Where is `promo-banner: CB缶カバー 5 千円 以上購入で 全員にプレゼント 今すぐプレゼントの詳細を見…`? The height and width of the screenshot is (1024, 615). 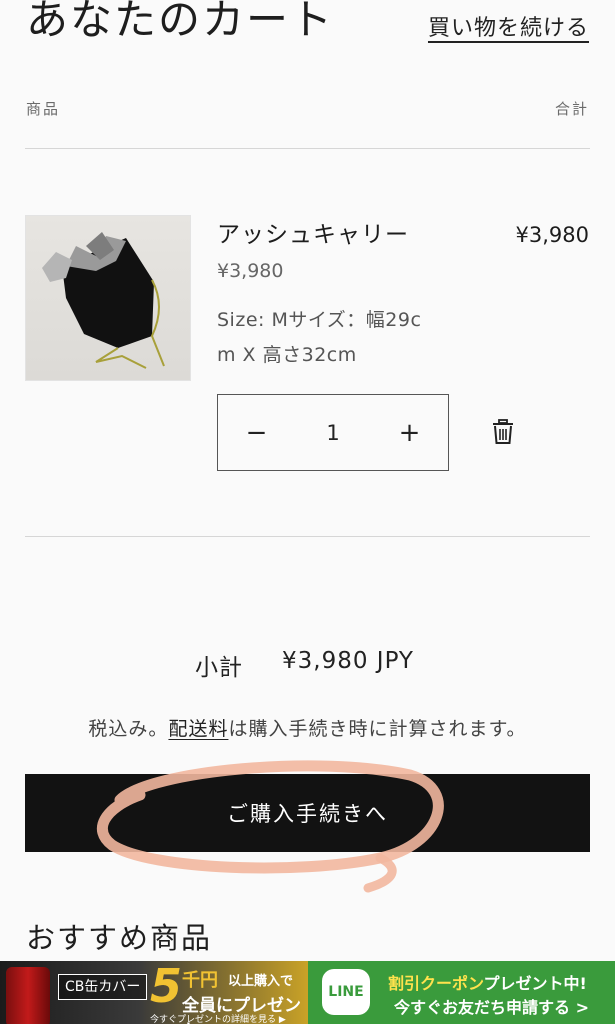
promo-banner: CB缶カバー 5 千円 以上購入で 全員にプレゼント 今すぐプレゼントの詳細を見… is located at coordinates (307, 992).